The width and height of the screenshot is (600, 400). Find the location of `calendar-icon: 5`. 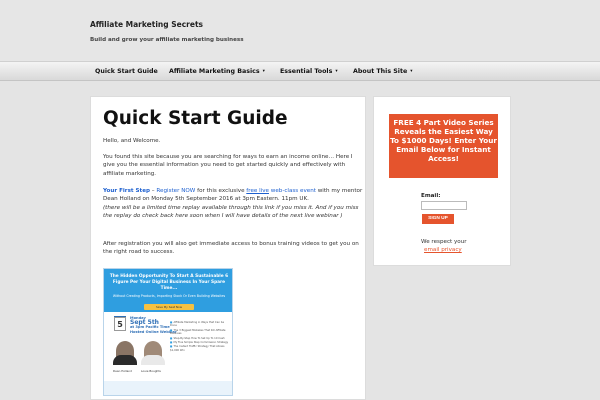

calendar-icon: 5 is located at coordinates (120, 324).